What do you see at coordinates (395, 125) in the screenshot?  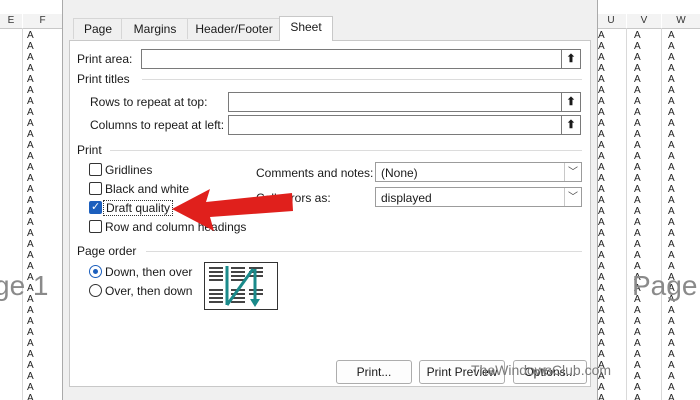 I see `columns-to-repeat-input` at bounding box center [395, 125].